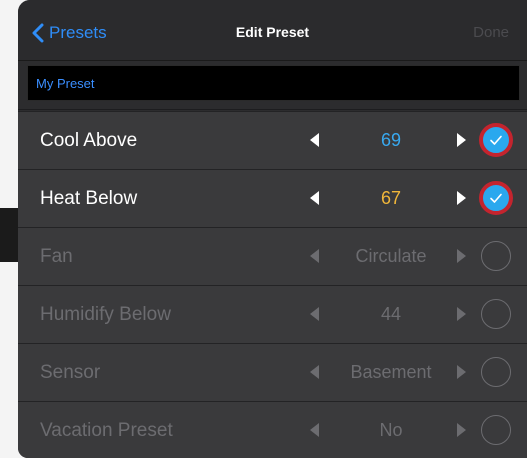 The width and height of the screenshot is (527, 458). Describe the element at coordinates (106, 430) in the screenshot. I see `setting-label: Vacation Preset` at that location.